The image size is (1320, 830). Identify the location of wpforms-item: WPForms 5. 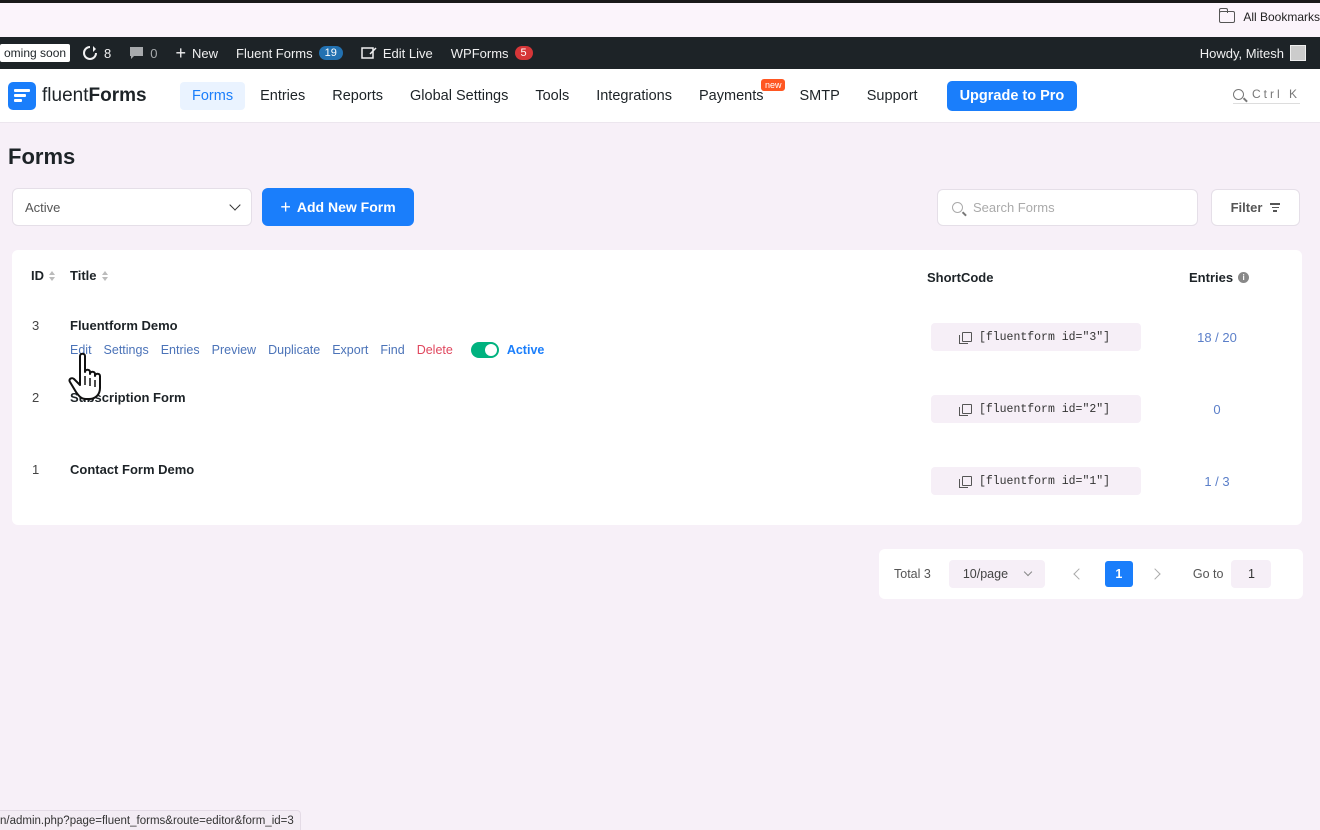
(492, 53).